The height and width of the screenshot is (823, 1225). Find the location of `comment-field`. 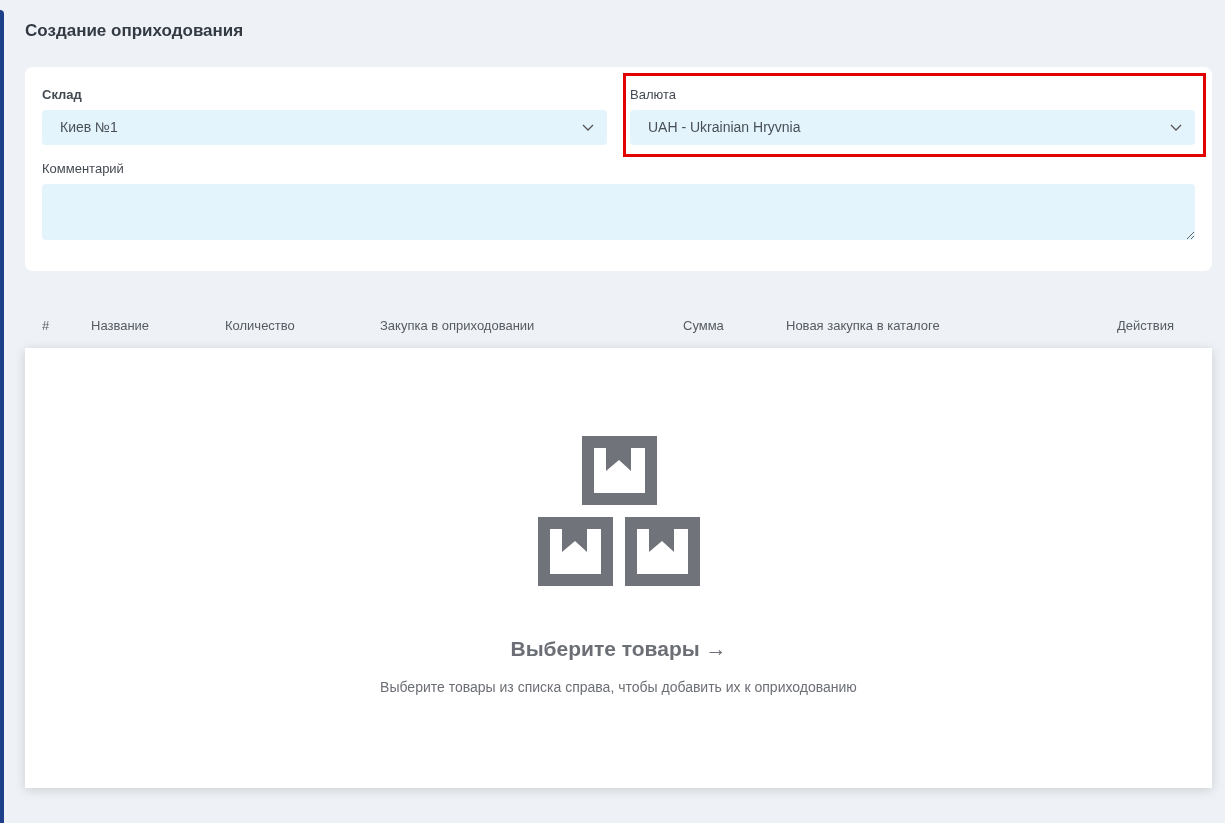

comment-field is located at coordinates (618, 212).